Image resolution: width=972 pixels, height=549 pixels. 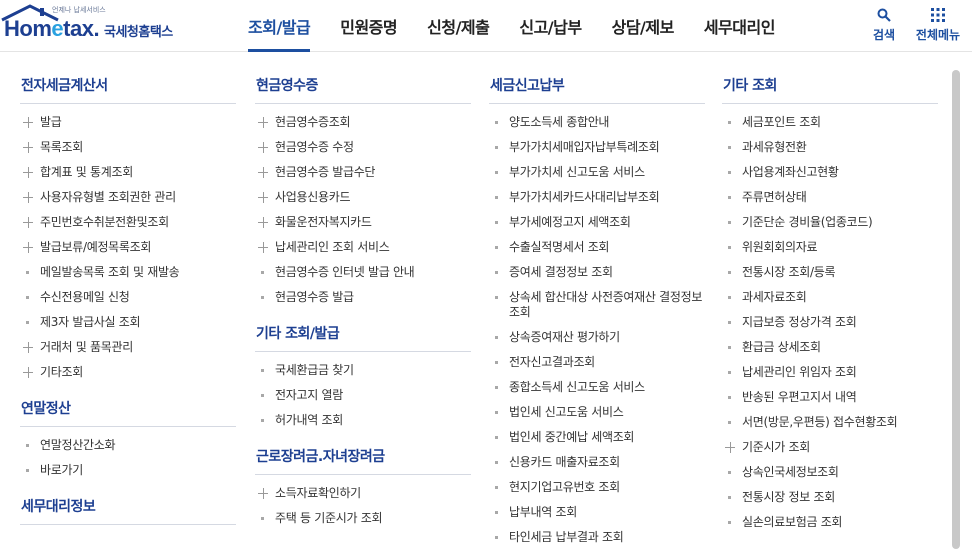 I want to click on menu-item: 납세관리인 위임자 조회, so click(x=830, y=372).